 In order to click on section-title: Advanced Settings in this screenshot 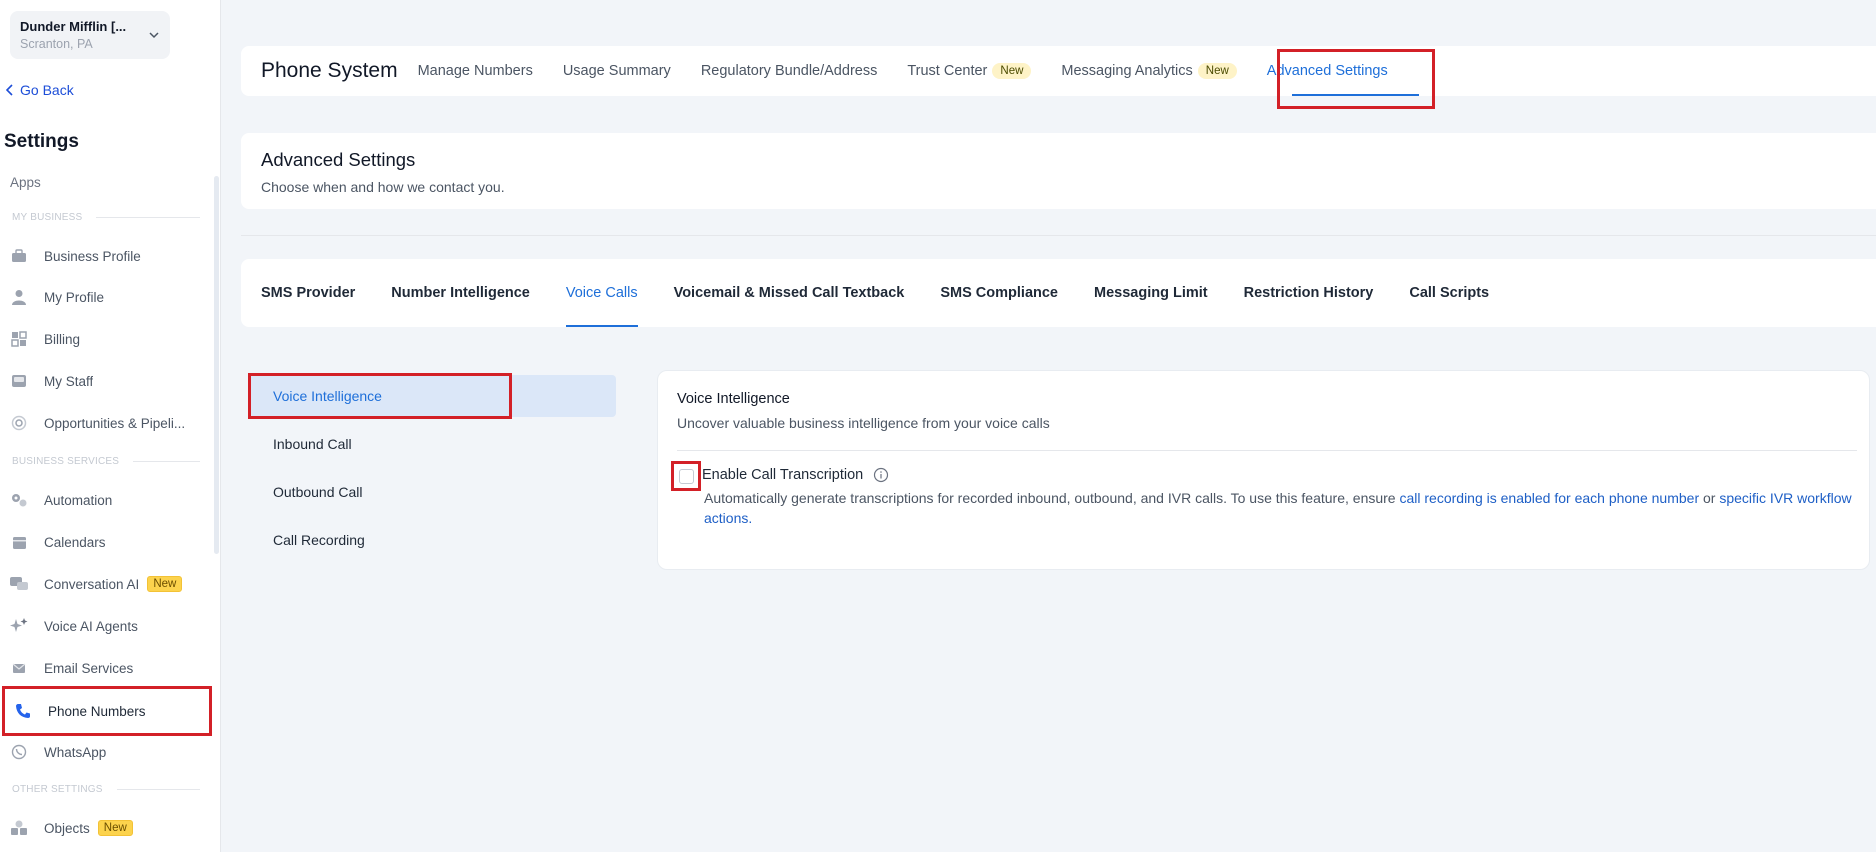, I will do `click(338, 159)`.